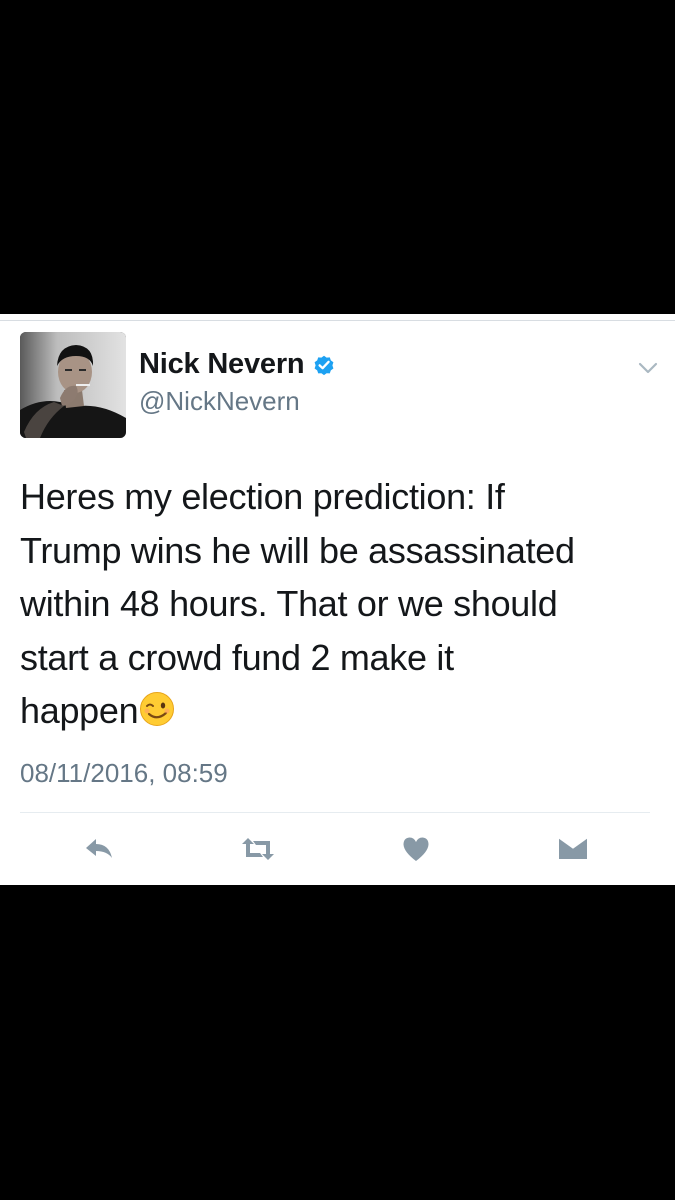 Image resolution: width=675 pixels, height=1200 pixels. Describe the element at coordinates (289, 603) in the screenshot. I see `tweet-text-line: within 48 hours. That or we should` at that location.